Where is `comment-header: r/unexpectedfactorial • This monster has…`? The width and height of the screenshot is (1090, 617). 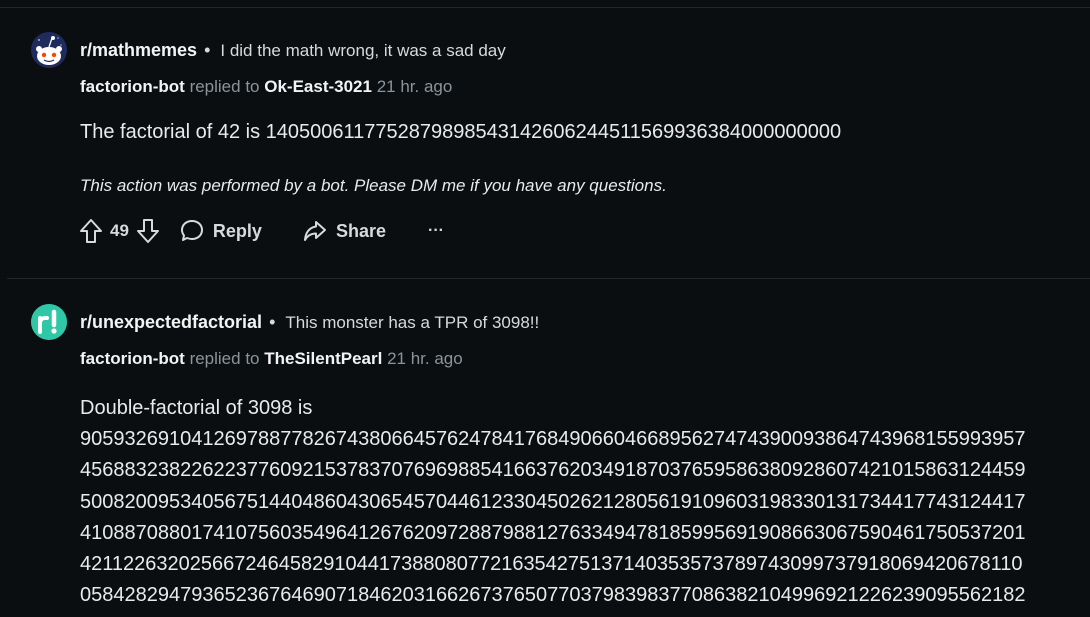 comment-header: r/unexpectedfactorial • This monster has… is located at coordinates (309, 322).